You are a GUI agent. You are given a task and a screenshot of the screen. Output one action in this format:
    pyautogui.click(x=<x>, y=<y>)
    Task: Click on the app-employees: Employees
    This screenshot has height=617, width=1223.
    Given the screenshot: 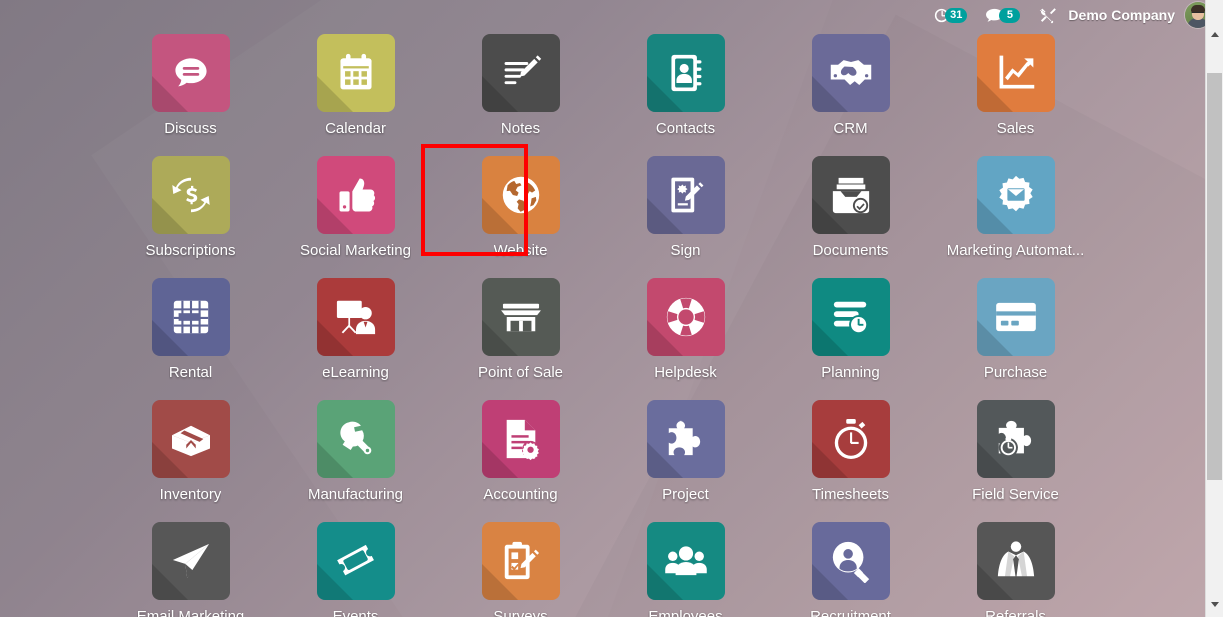 What is the action you would take?
    pyautogui.click(x=685, y=567)
    